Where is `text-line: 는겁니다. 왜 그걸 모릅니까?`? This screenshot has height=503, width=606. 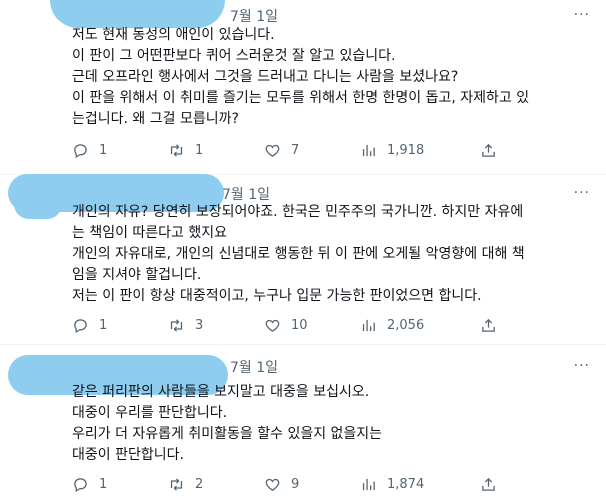
text-line: 는겁니다. 왜 그걸 모릅니까? is located at coordinates (155, 119).